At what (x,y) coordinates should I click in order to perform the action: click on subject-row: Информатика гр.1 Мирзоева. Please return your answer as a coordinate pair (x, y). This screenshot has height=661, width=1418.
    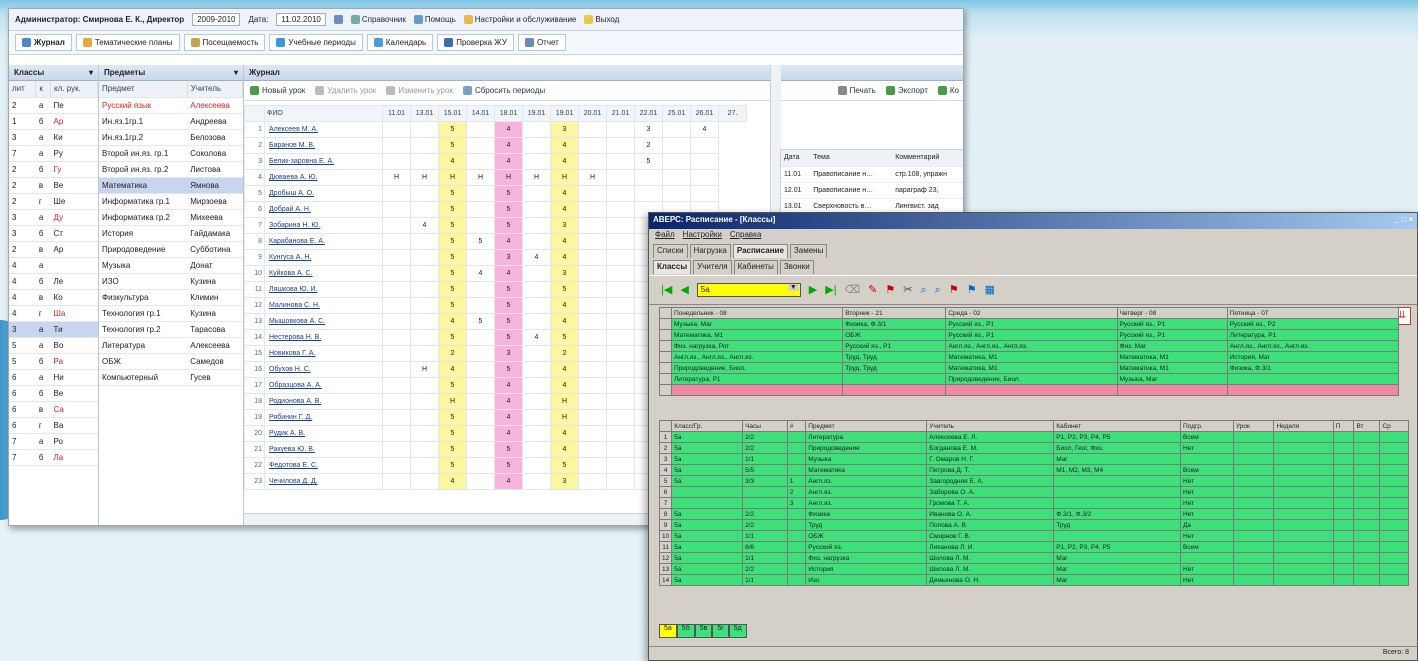
    Looking at the image, I should click on (171, 201).